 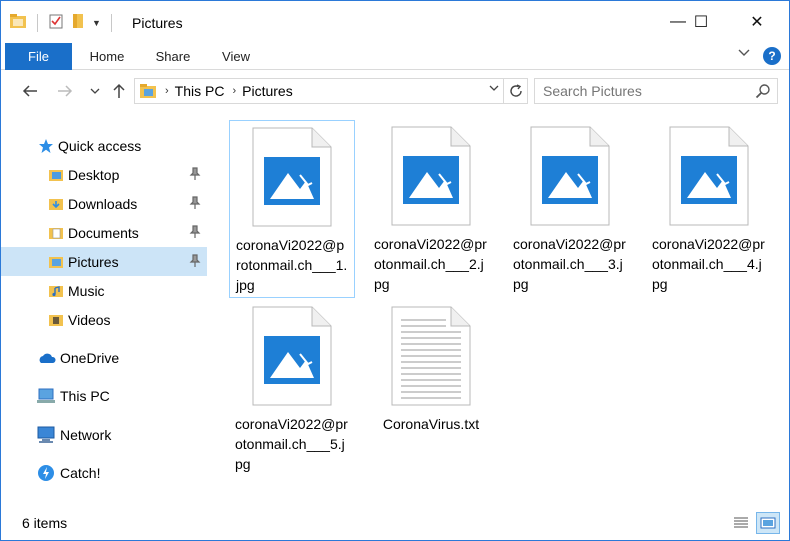 I want to click on tab-file: File, so click(x=38, y=56).